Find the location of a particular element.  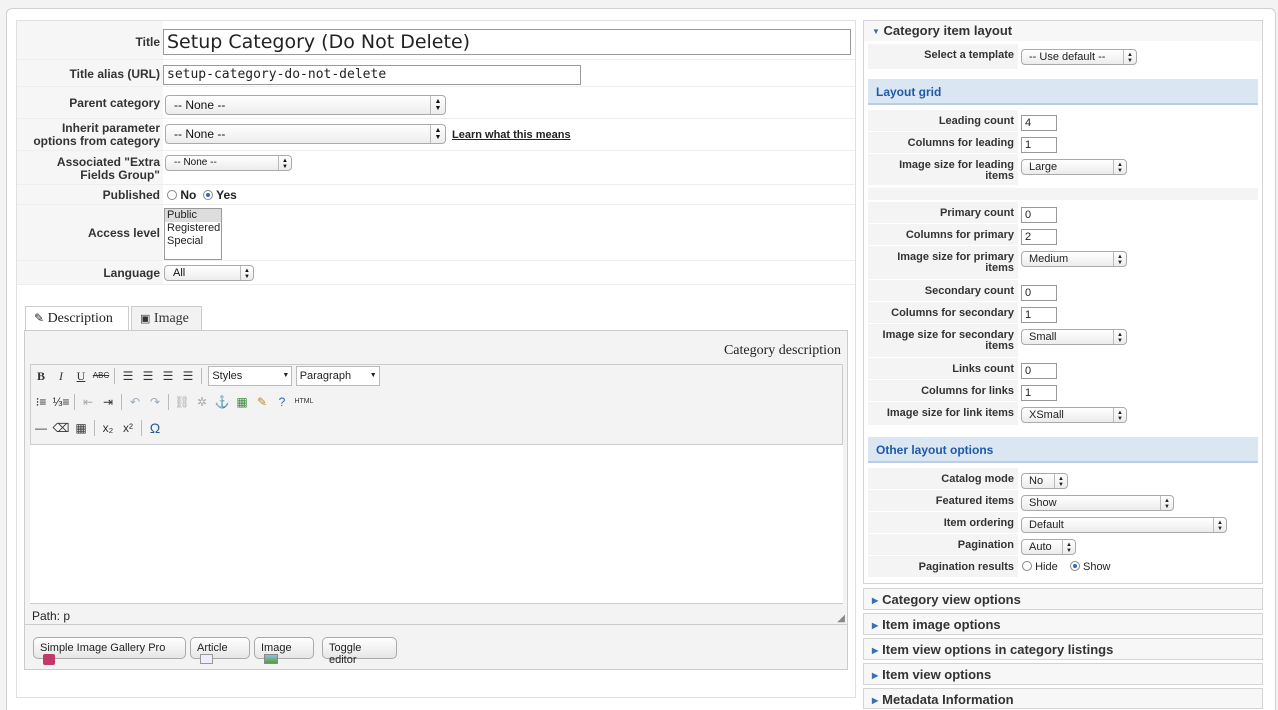

bold-icon: B is located at coordinates (41, 376).